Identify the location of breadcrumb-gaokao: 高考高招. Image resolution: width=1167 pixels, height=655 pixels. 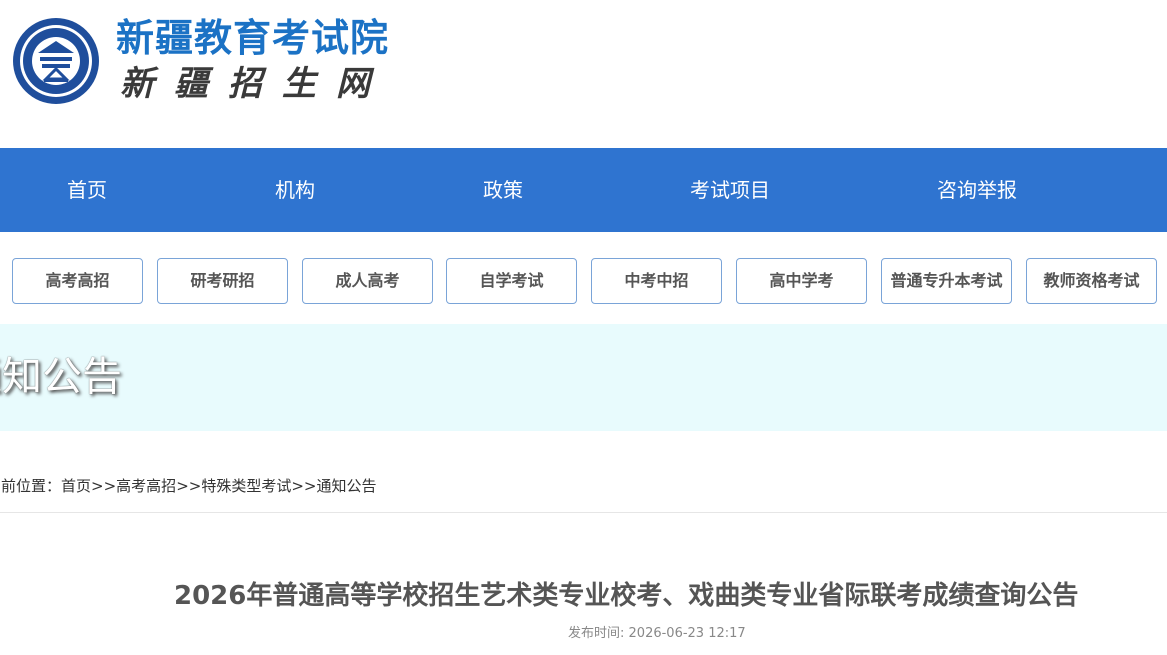
(146, 486).